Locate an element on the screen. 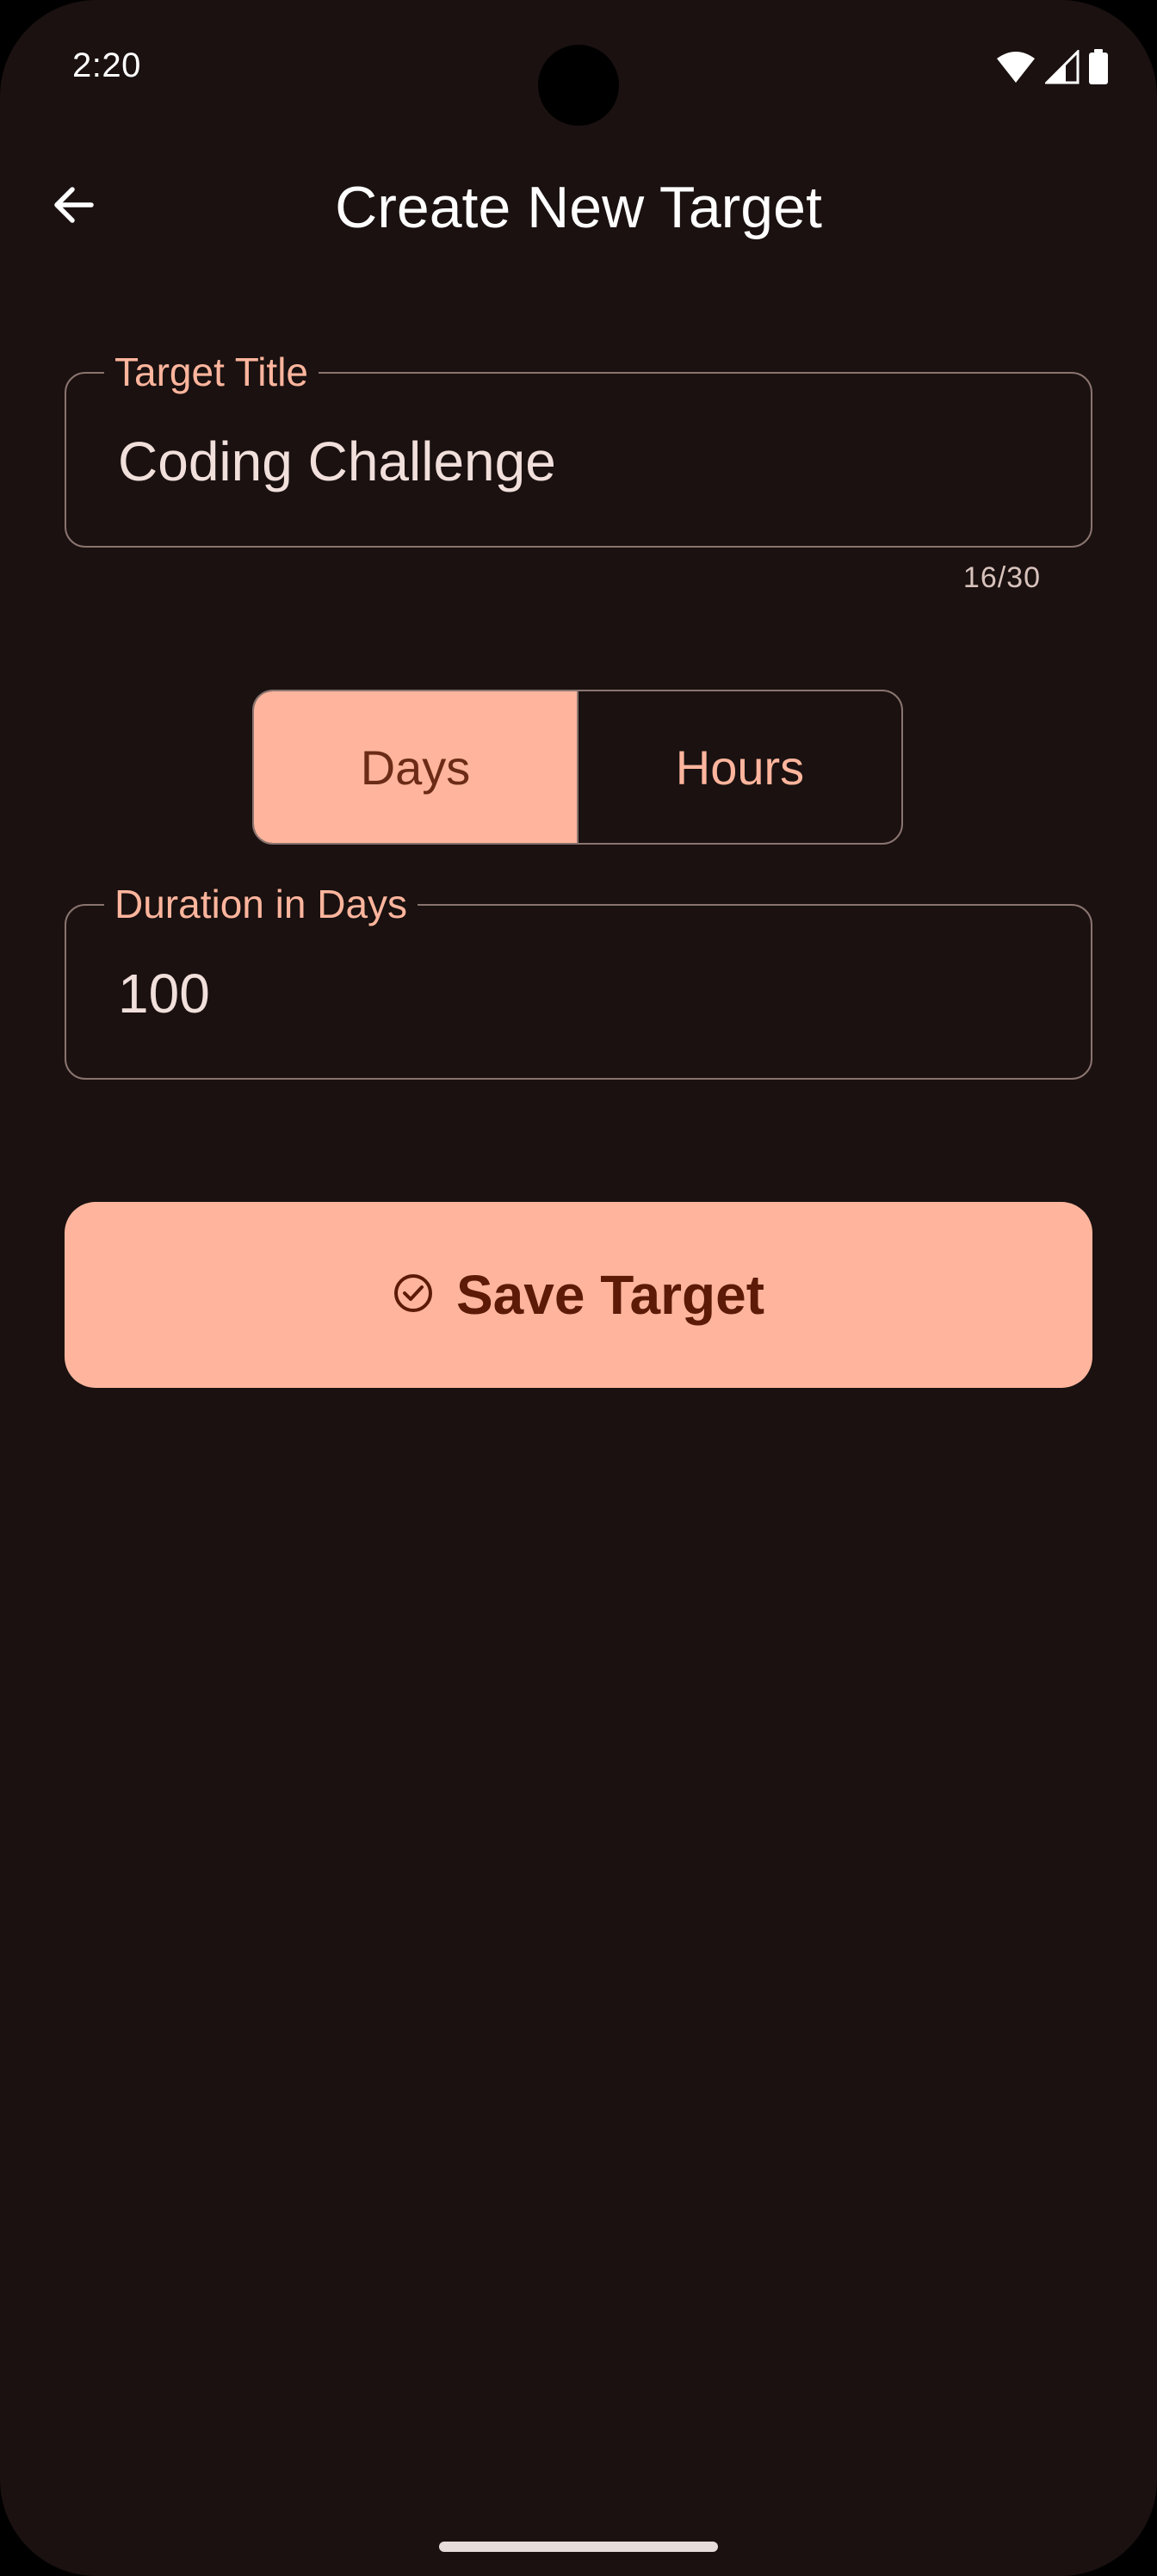 The width and height of the screenshot is (1157, 2576). duration-field: Duration in Days 100 is located at coordinates (579, 980).